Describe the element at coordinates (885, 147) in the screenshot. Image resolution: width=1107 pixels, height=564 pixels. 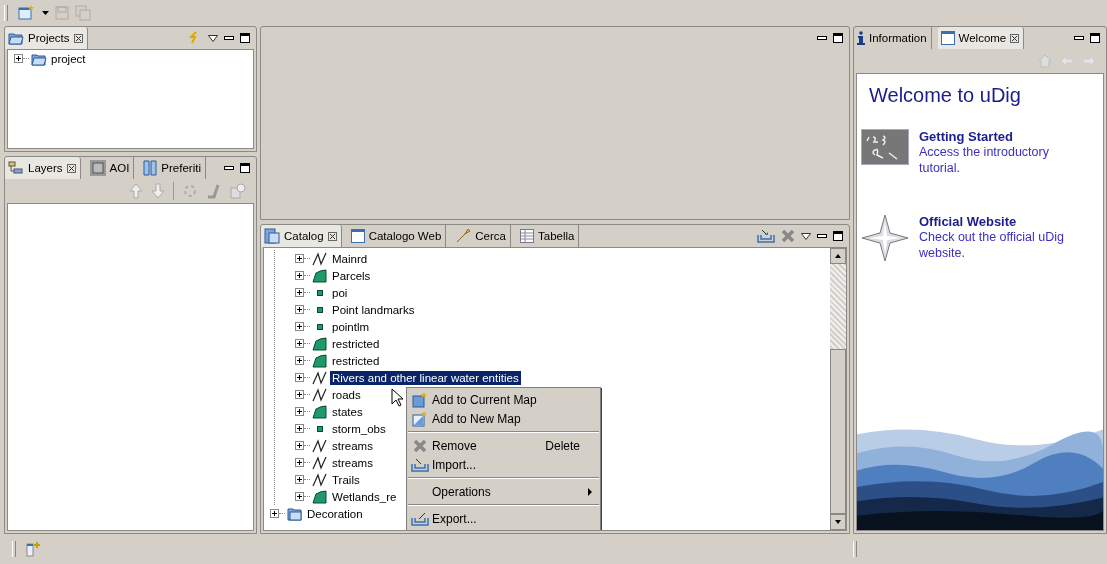
I see `chalkboard-icon` at that location.